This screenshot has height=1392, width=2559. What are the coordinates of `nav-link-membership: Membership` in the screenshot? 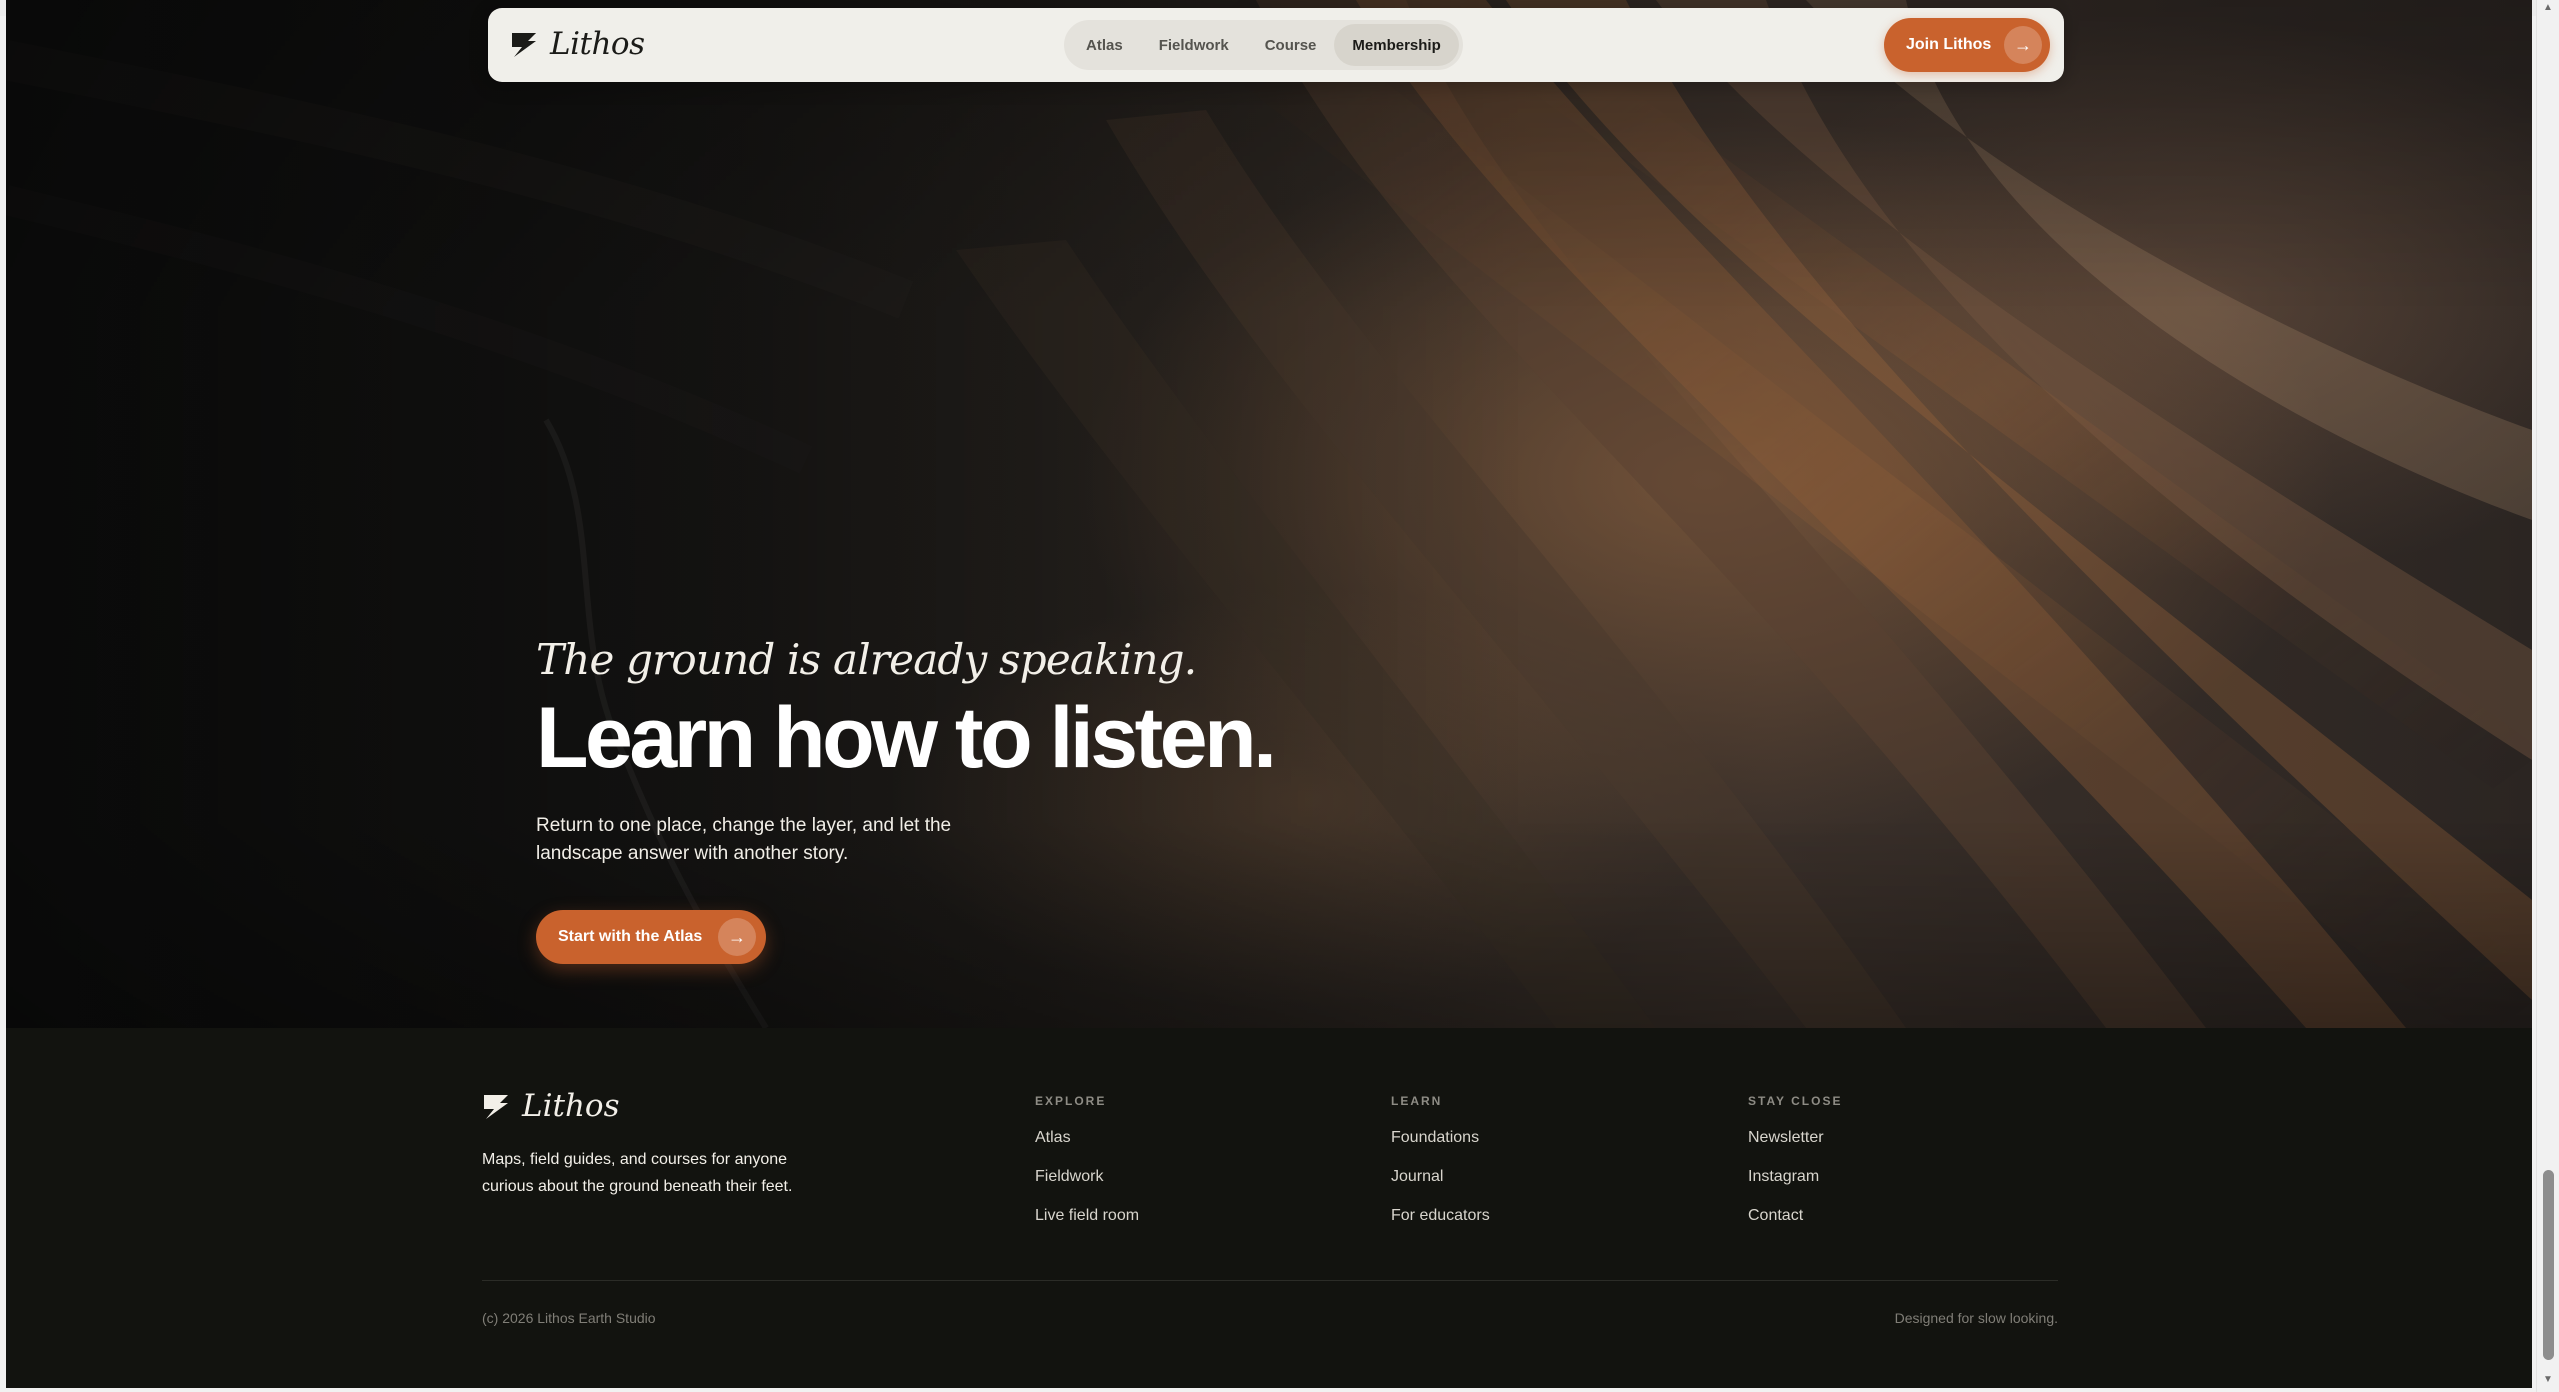 It's located at (1396, 45).